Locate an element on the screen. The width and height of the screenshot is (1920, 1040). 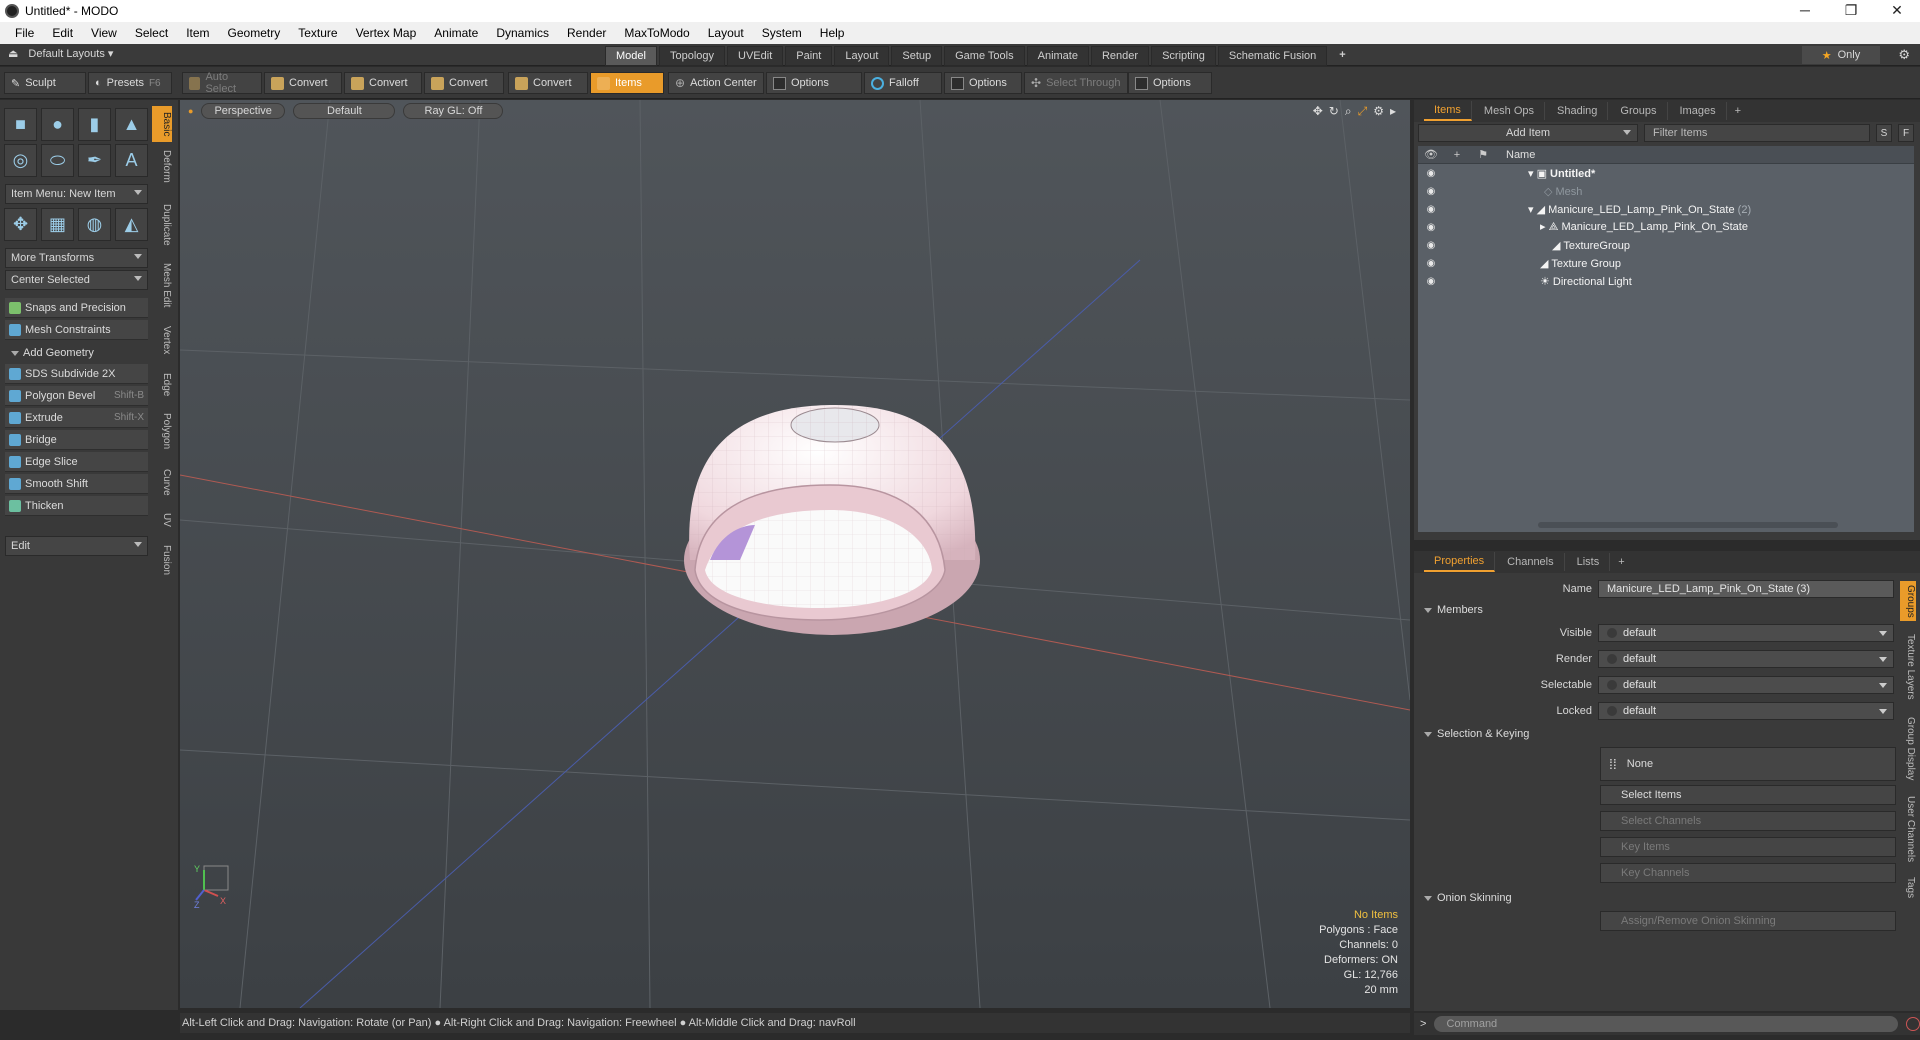
menu-layout: Layout is located at coordinates (726, 33).